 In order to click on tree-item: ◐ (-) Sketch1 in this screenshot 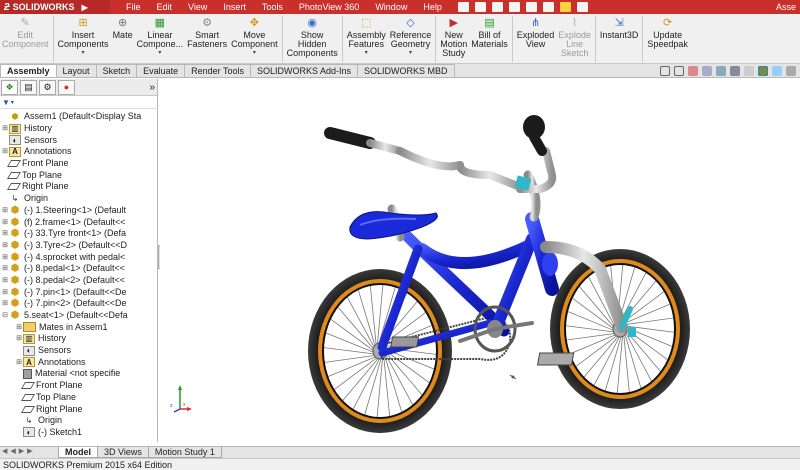, I will do `click(78, 433)`.